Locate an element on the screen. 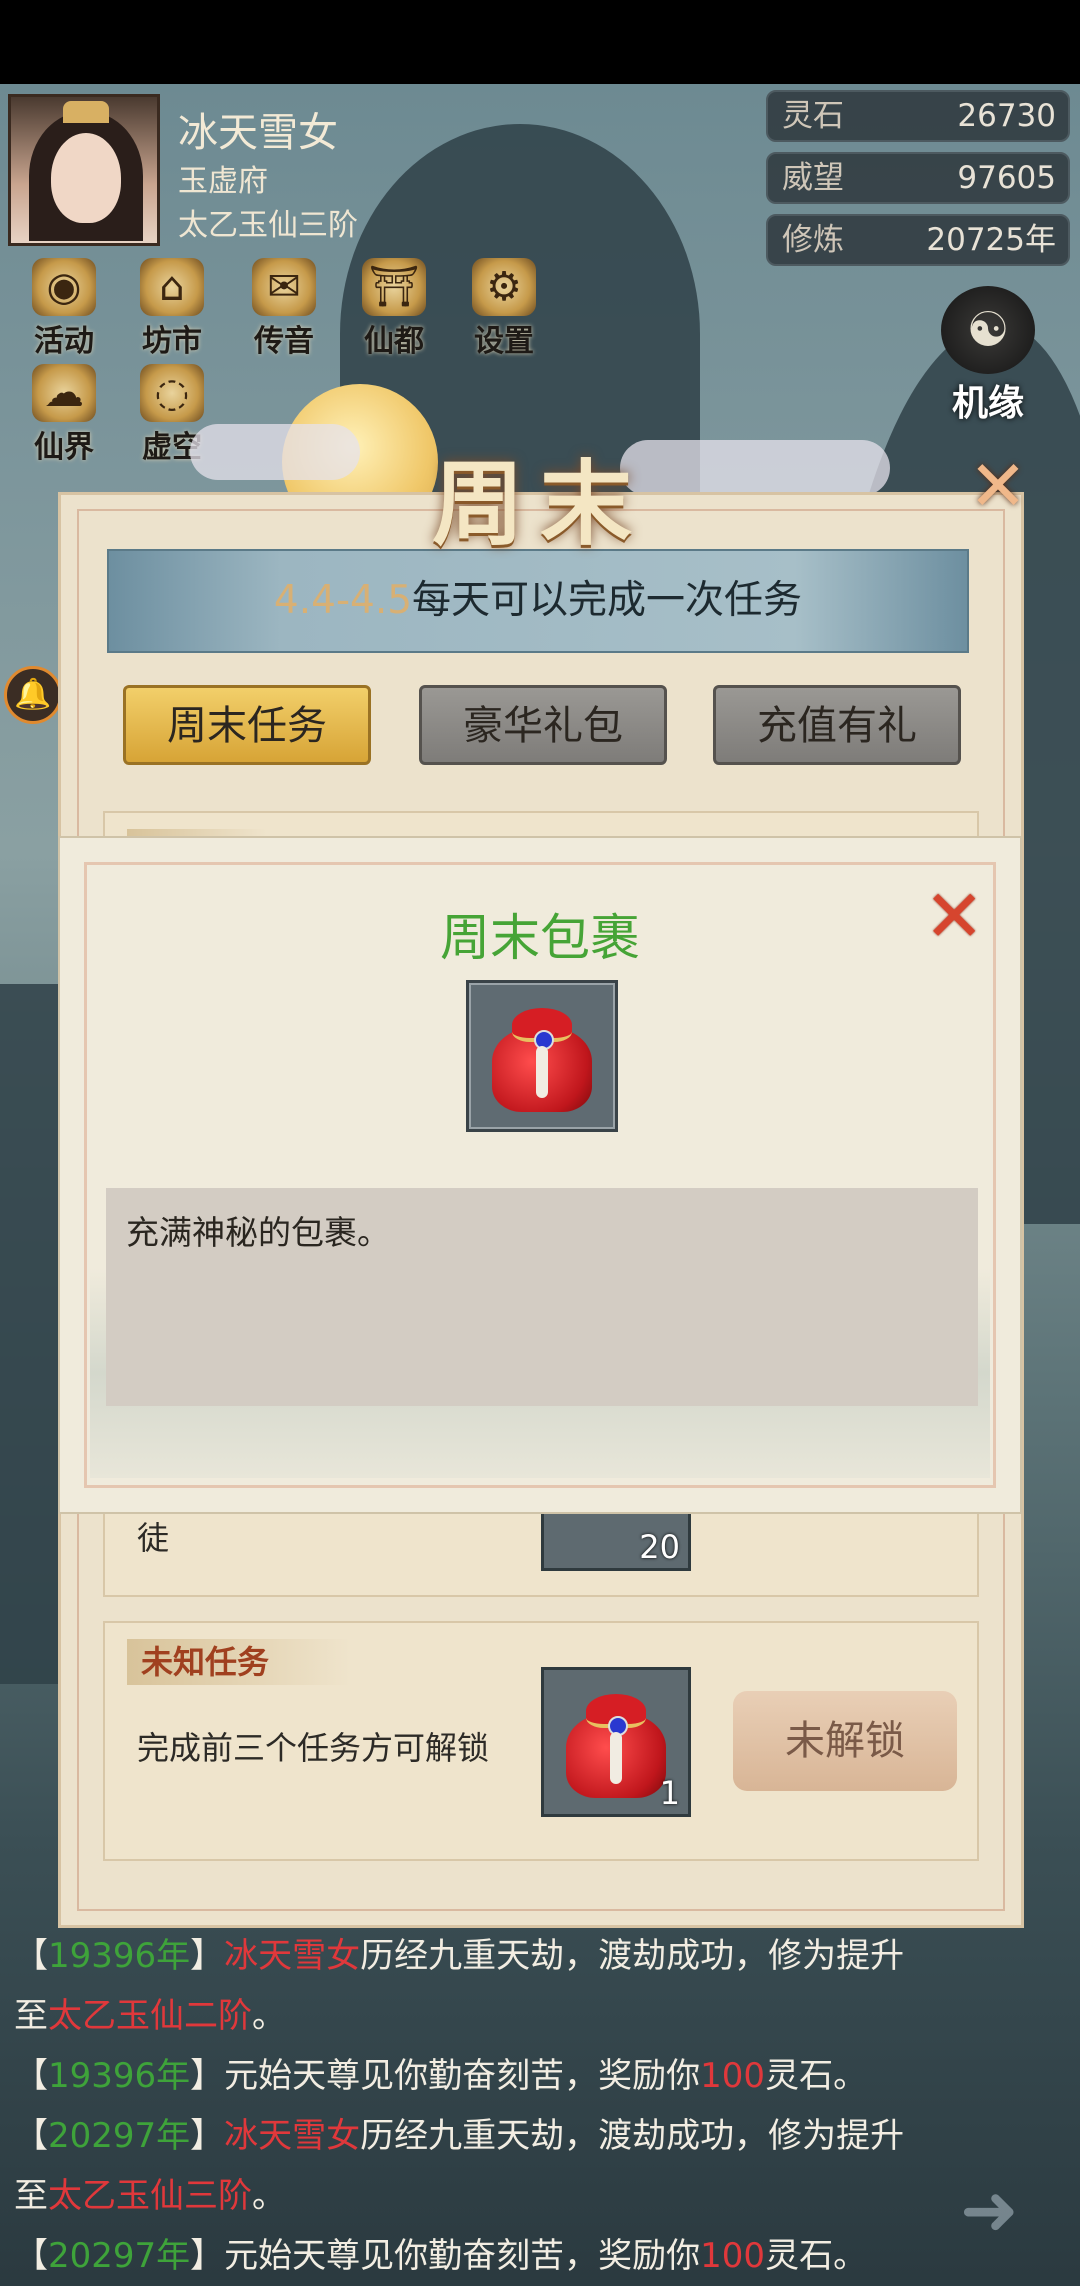 This screenshot has width=1080, height=2286. task-desc: 完成前三个任务方可解锁 is located at coordinates (313, 1748).